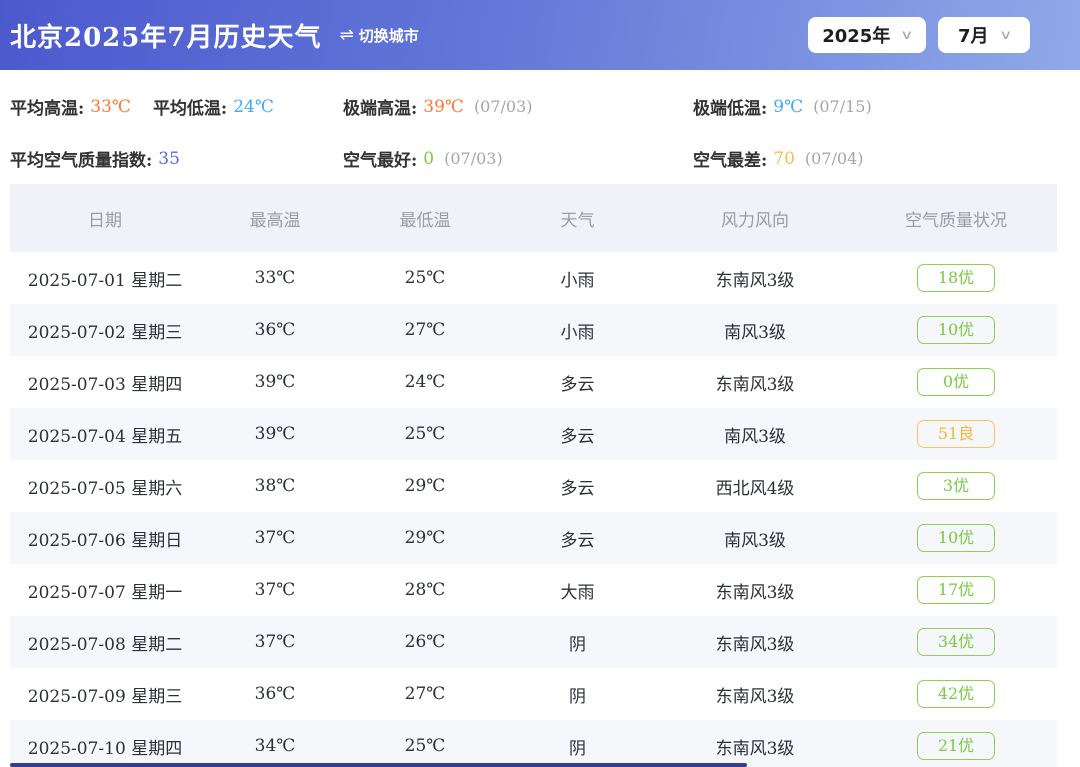 The height and width of the screenshot is (767, 1080). I want to click on table-row: 2025-07-07 星期一 37℃ 28℃ 大雨 东南风3级 17优, so click(533, 590).